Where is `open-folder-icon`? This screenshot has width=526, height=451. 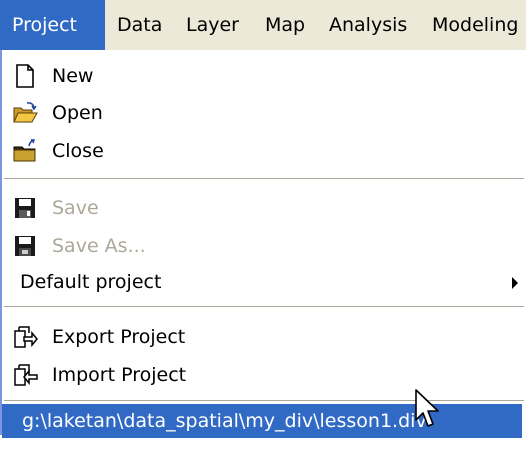
open-folder-icon is located at coordinates (25, 113).